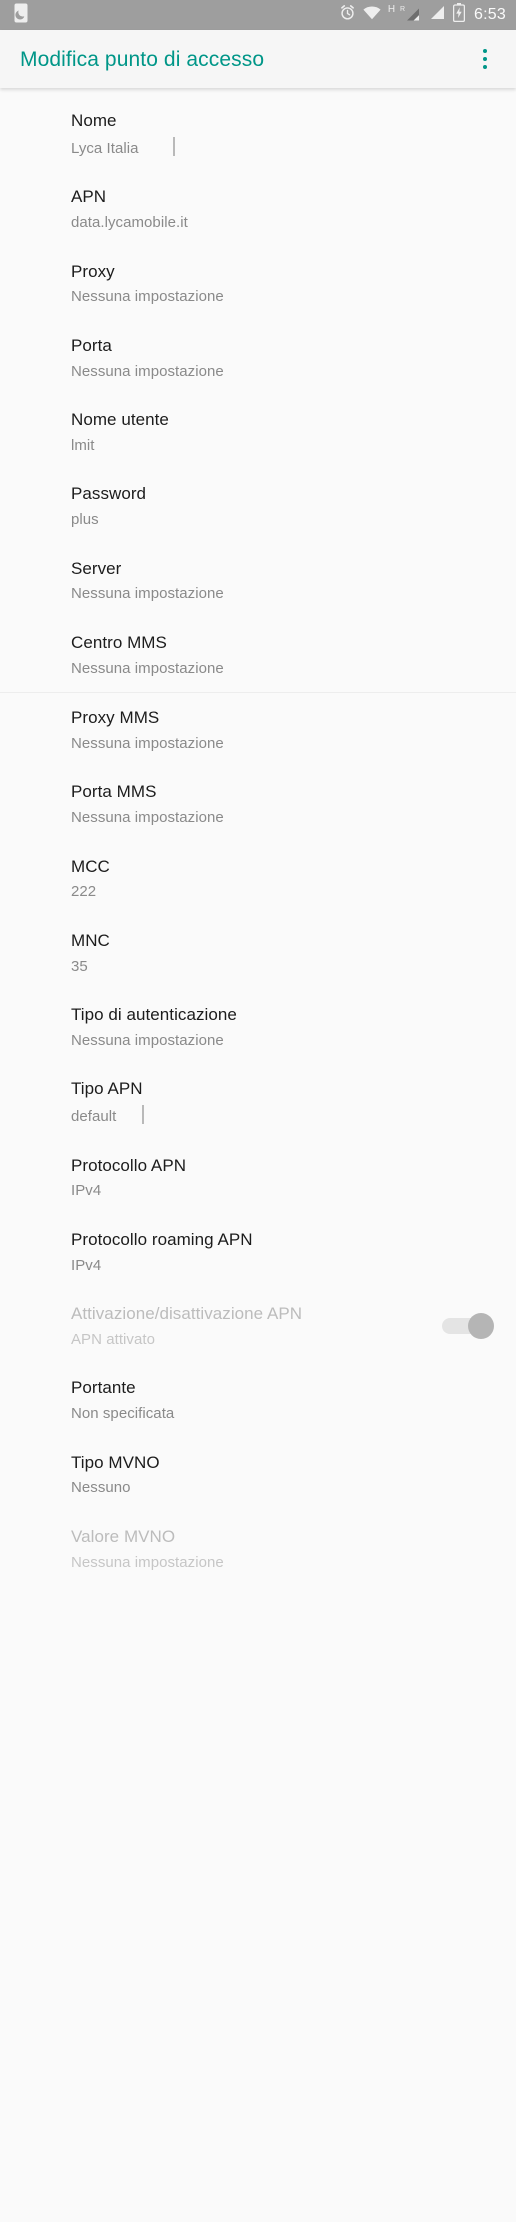  Describe the element at coordinates (114, 792) in the screenshot. I see `list-item-title: Porta MMS` at that location.